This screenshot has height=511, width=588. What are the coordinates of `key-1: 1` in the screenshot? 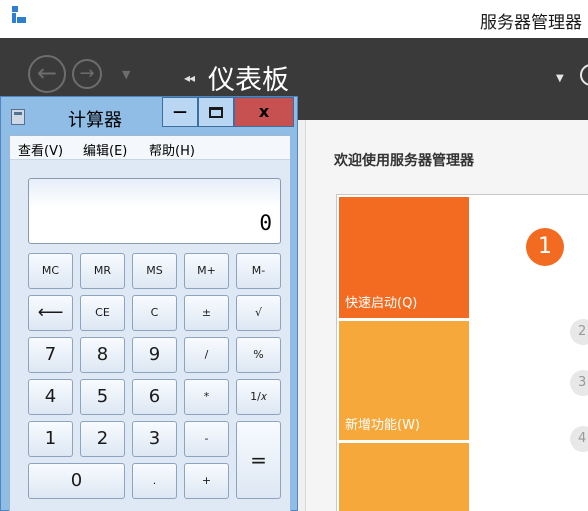 It's located at (50, 439).